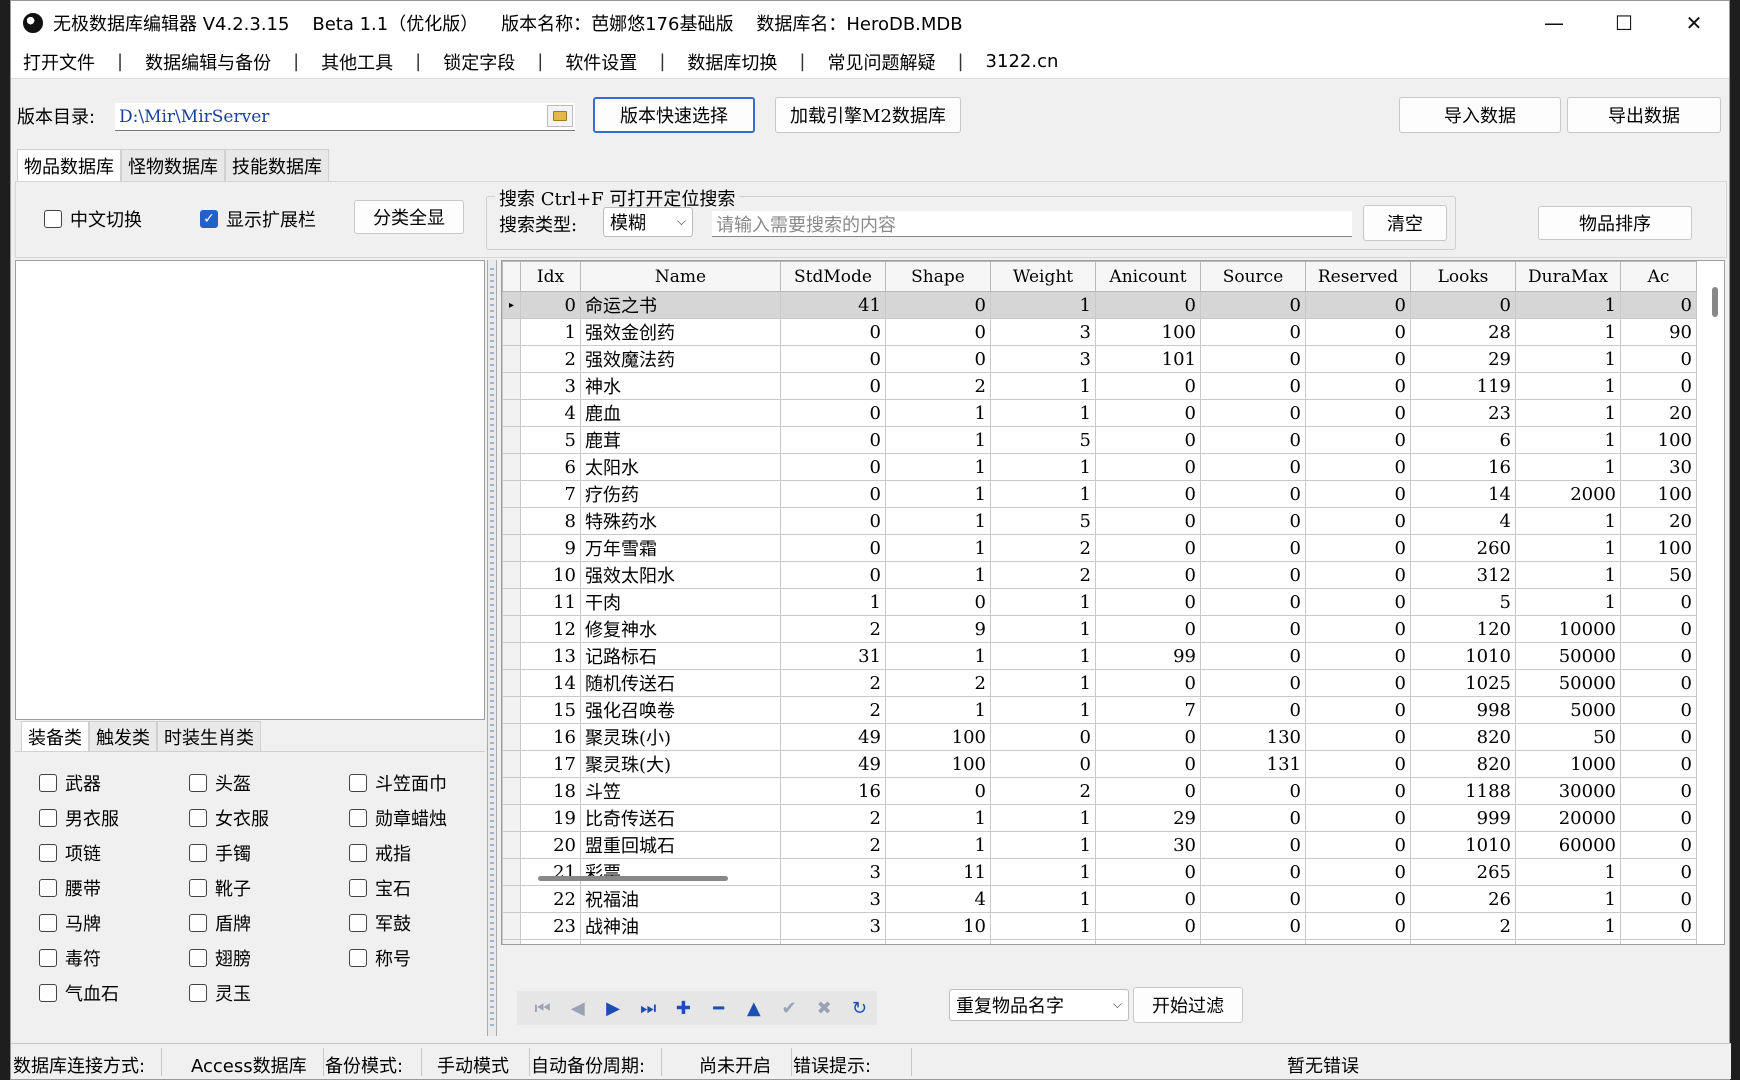  Describe the element at coordinates (833, 683) in the screenshot. I see `cell-stdmode: 2` at that location.